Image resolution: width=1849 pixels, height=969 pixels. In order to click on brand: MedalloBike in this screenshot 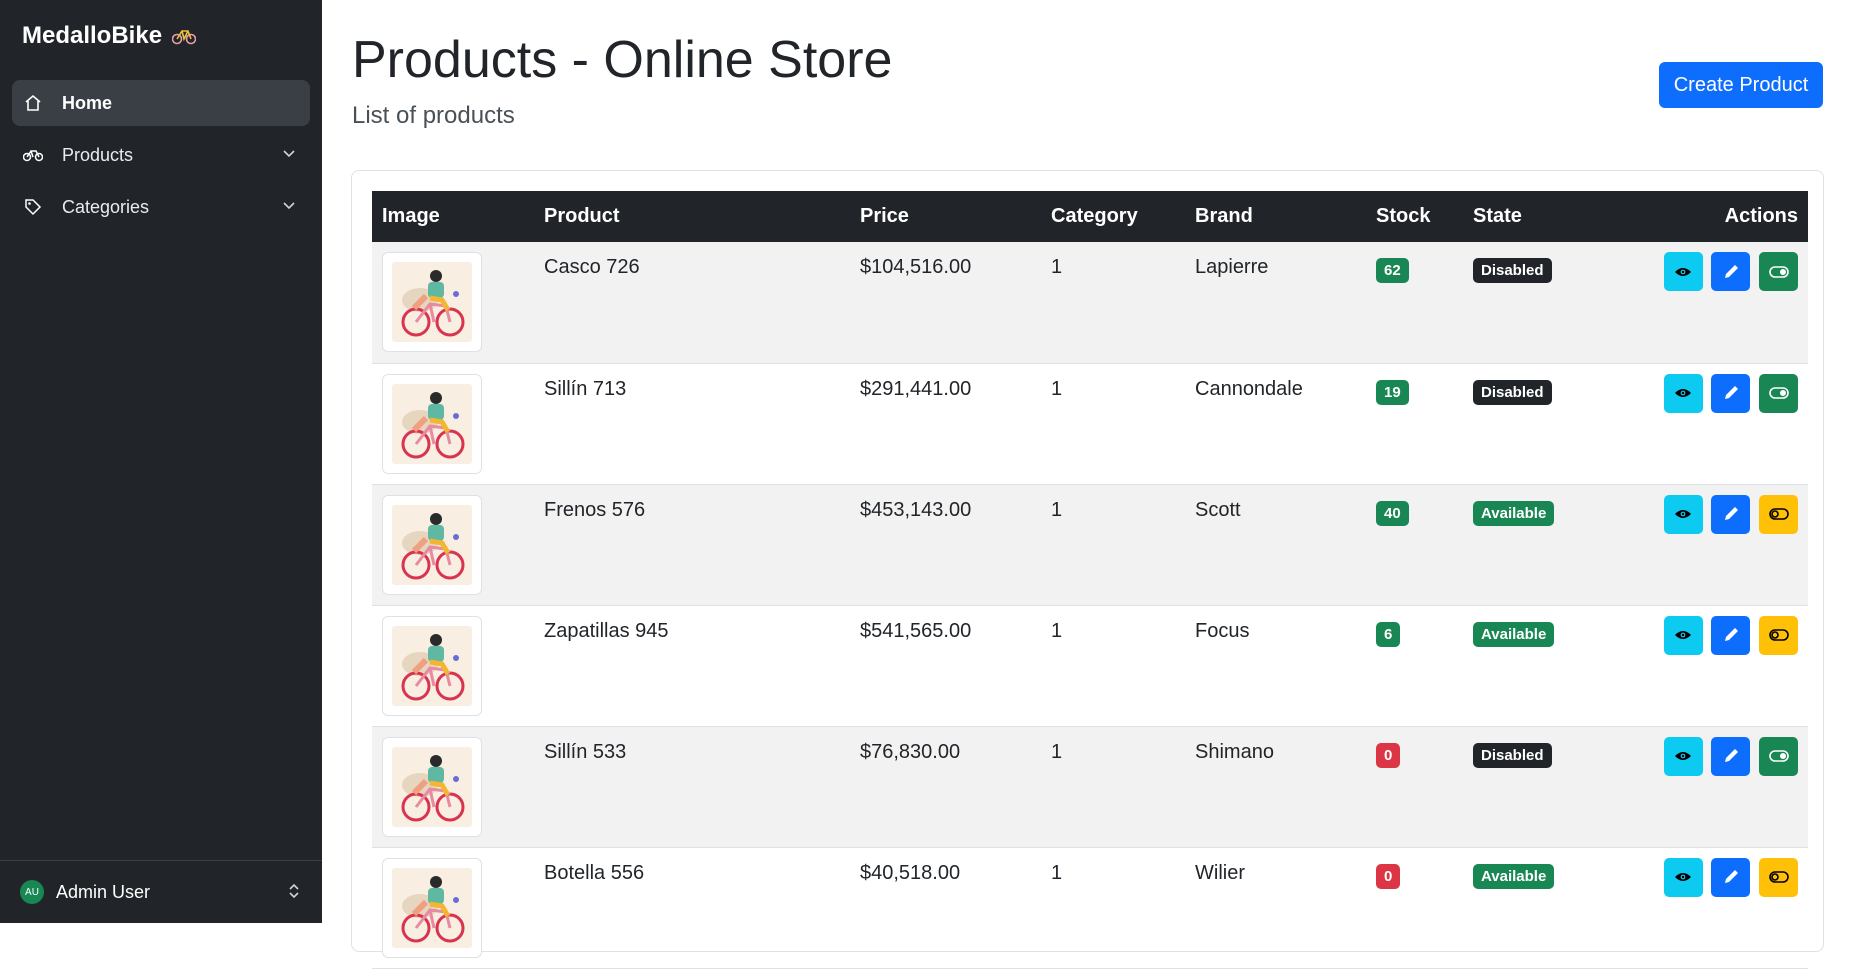, I will do `click(109, 36)`.